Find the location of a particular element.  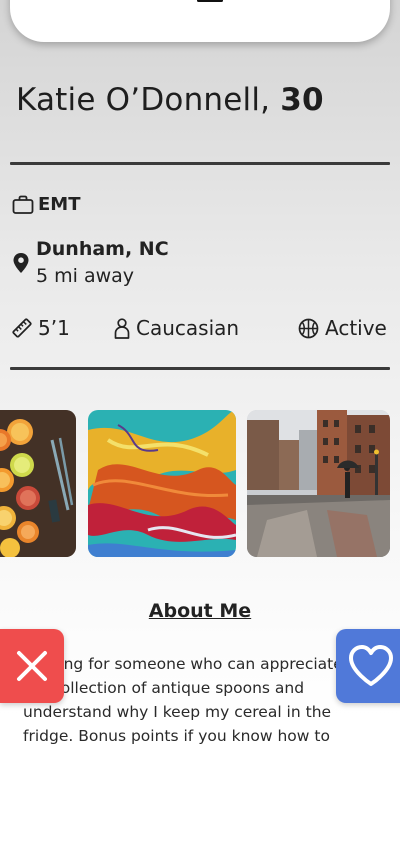

briefcase-icon is located at coordinates (23, 204).